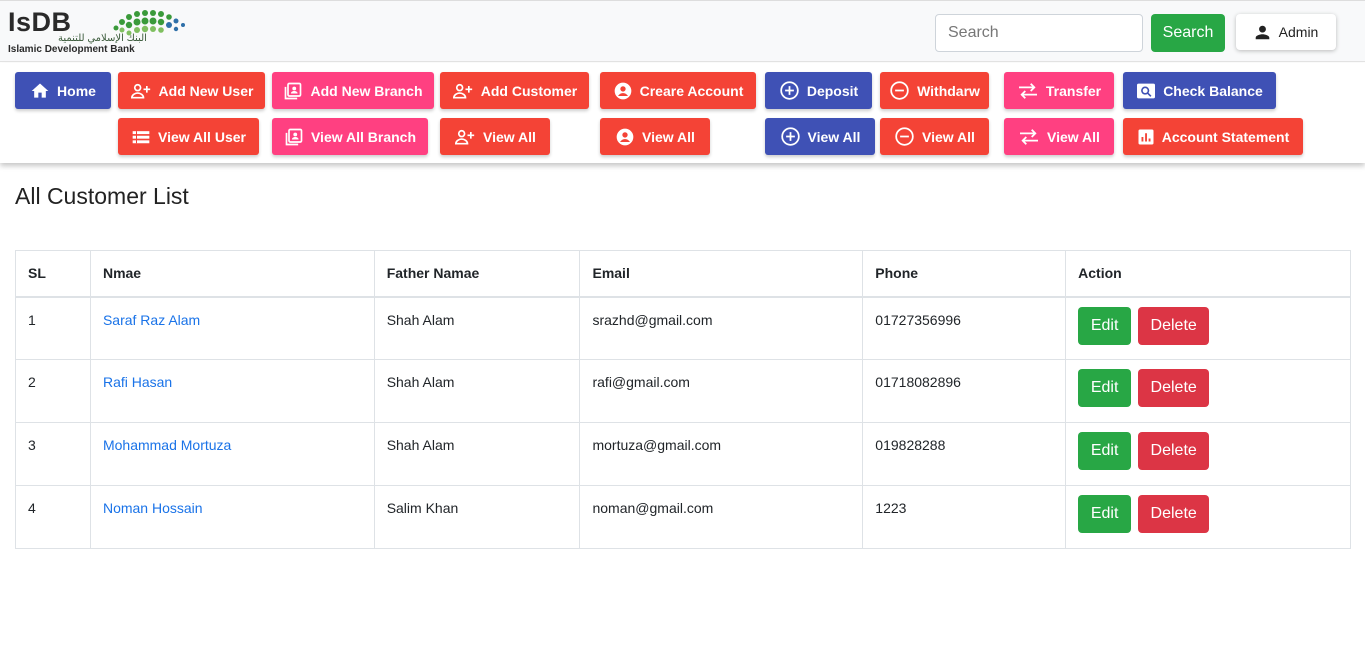  What do you see at coordinates (53, 328) in the screenshot?
I see `cell-sl: 1` at bounding box center [53, 328].